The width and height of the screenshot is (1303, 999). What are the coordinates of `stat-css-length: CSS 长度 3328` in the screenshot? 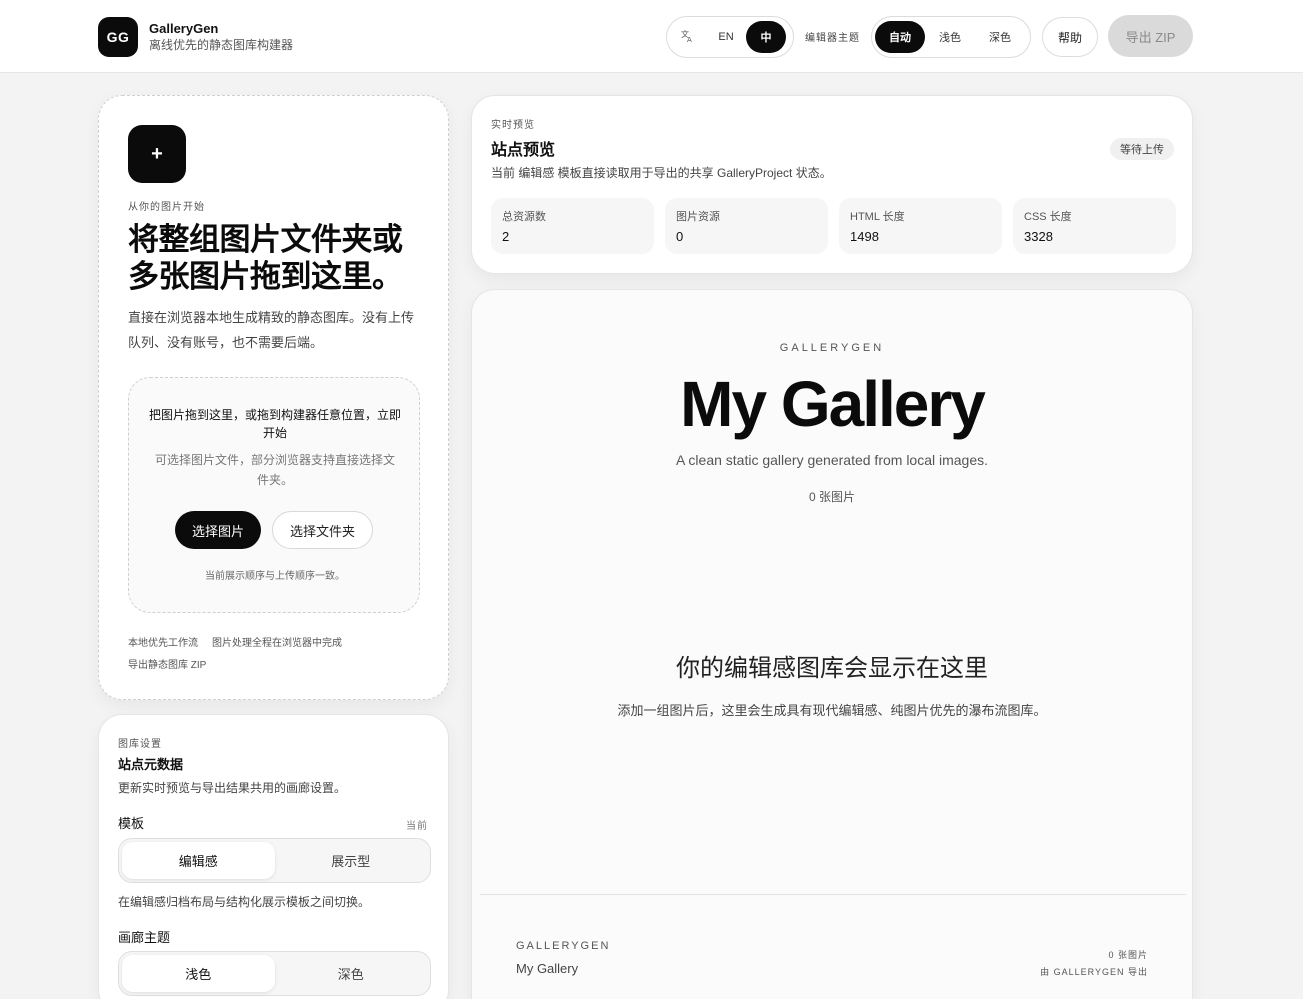 It's located at (1094, 226).